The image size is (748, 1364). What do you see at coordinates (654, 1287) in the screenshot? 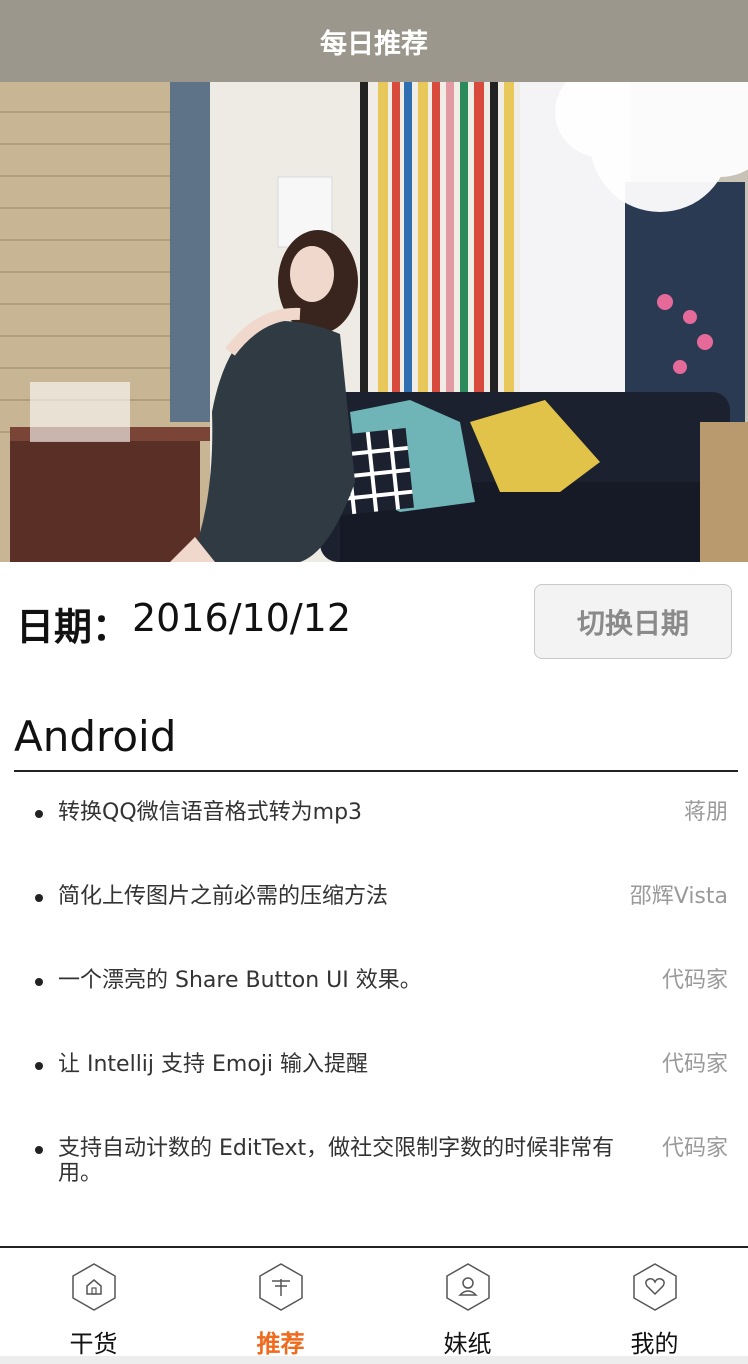
I see `heart-icon` at bounding box center [654, 1287].